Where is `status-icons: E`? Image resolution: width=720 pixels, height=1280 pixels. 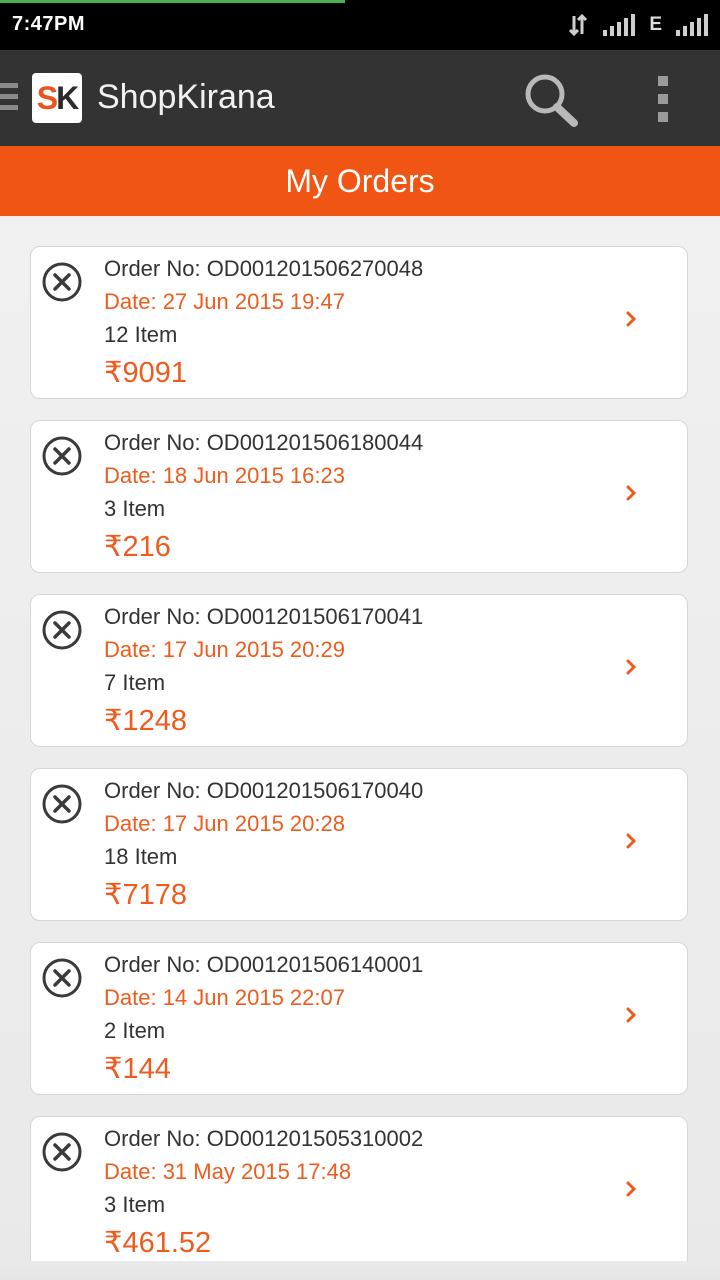
status-icons: E is located at coordinates (637, 25).